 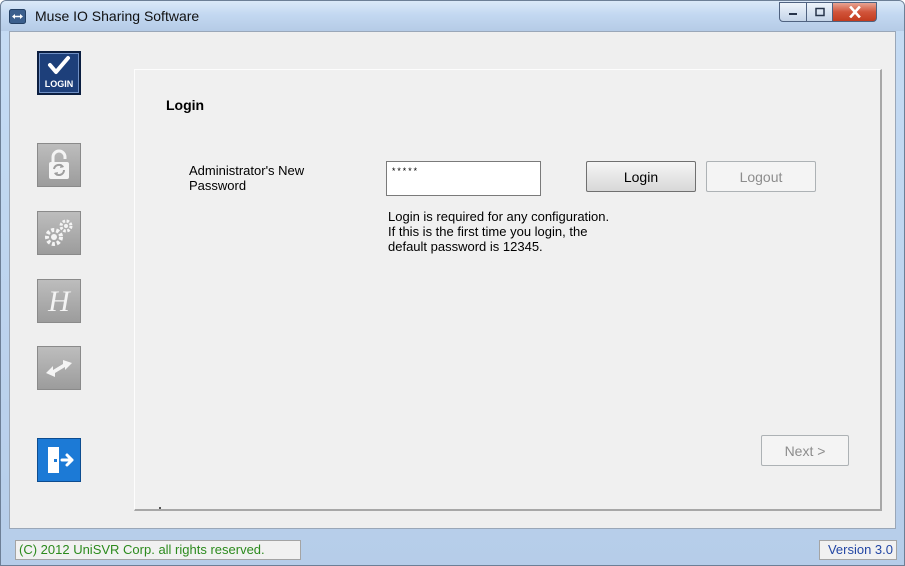 I want to click on maximize-button, so click(x=819, y=12).